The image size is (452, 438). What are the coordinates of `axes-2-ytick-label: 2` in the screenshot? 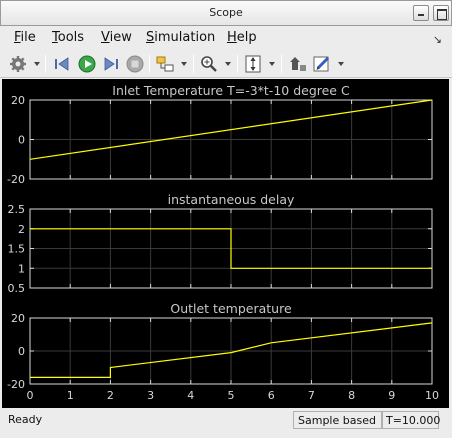 It's located at (21, 229).